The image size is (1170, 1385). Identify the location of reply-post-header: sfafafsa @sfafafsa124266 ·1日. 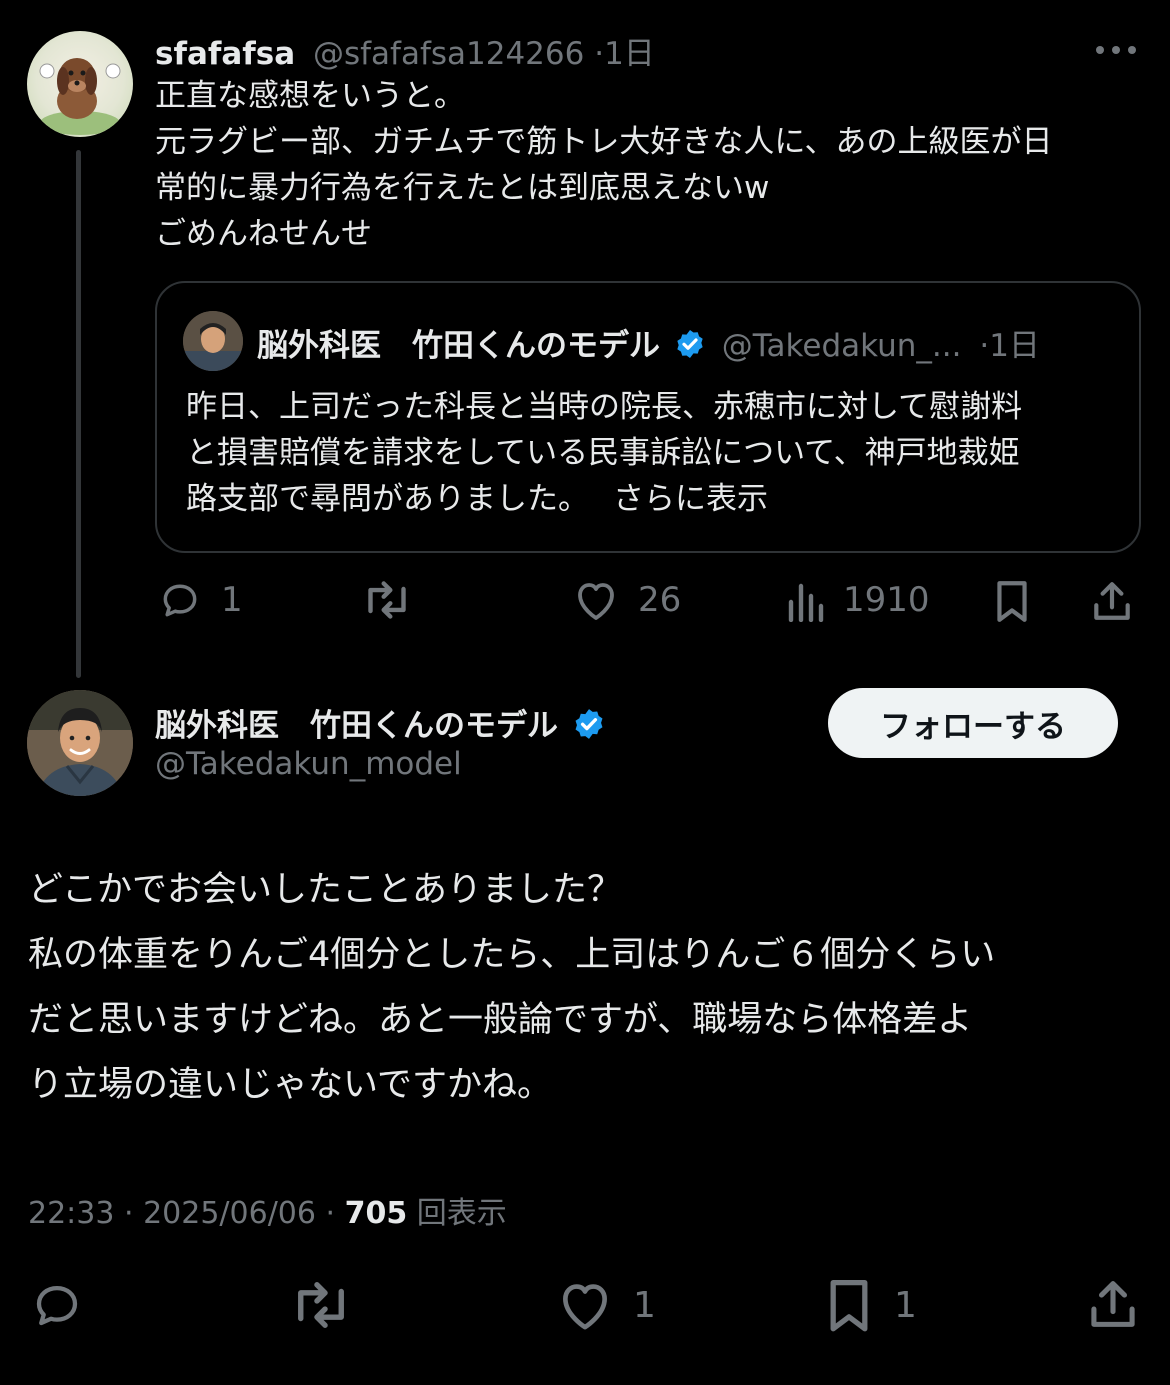
(405, 50).